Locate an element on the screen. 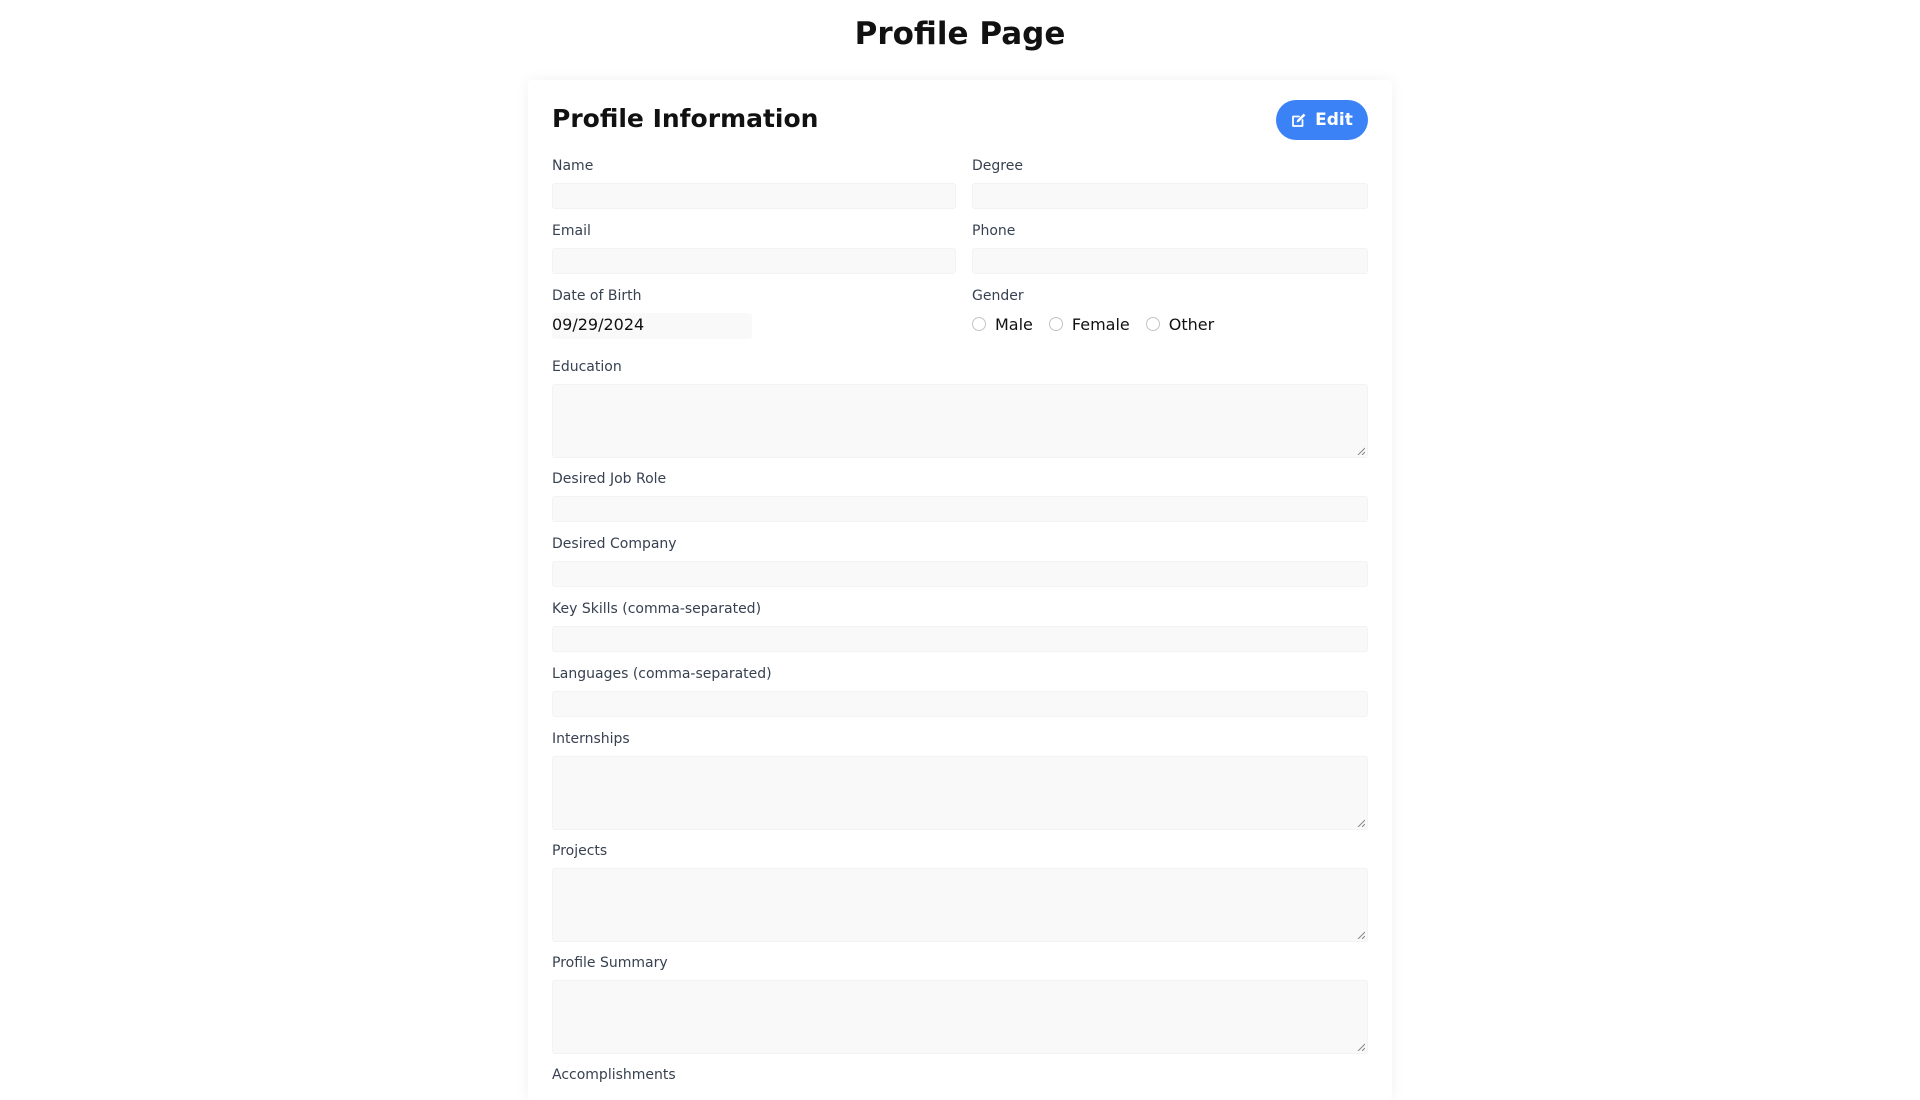 The height and width of the screenshot is (1100, 1920). phone-input is located at coordinates (1170, 261).